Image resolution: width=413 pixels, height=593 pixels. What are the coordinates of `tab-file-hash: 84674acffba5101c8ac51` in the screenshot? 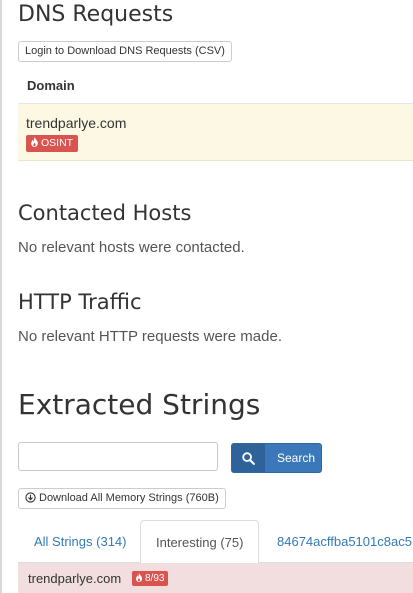 It's located at (345, 541).